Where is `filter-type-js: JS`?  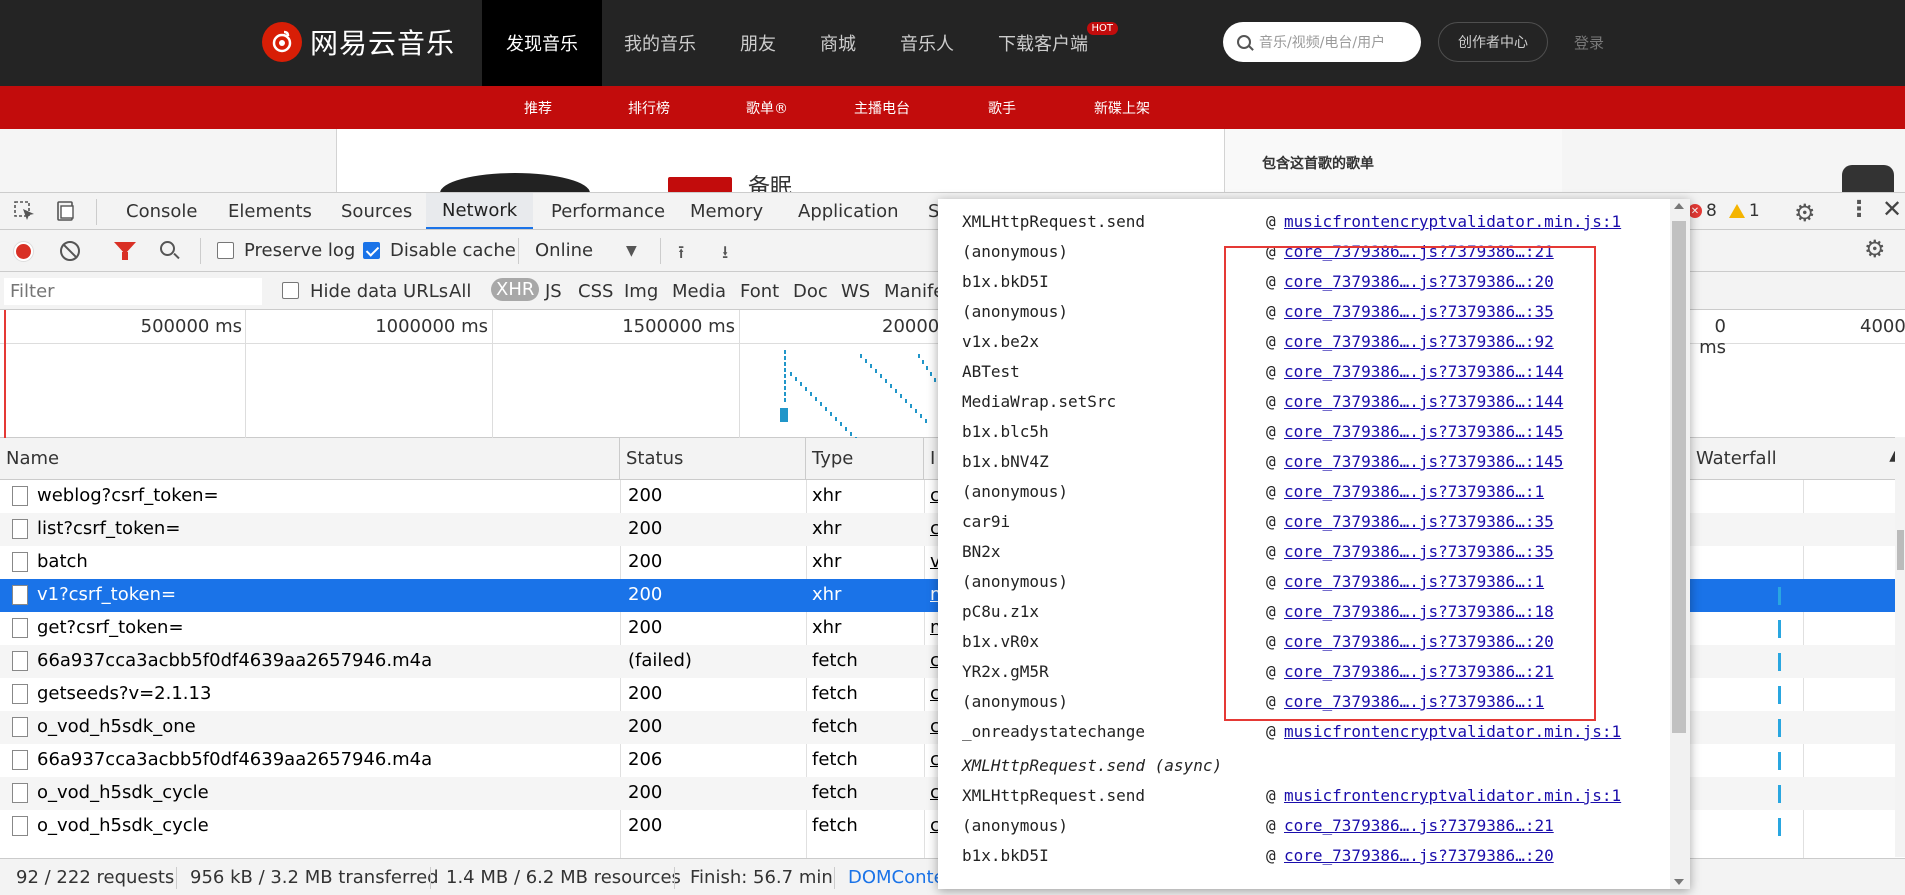 filter-type-js: JS is located at coordinates (553, 291).